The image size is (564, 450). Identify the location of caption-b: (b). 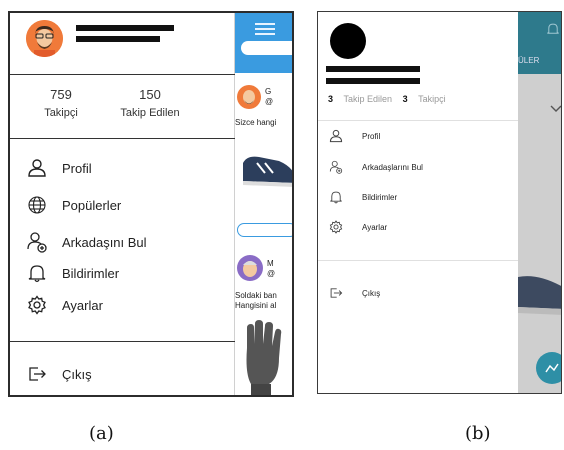
(478, 433).